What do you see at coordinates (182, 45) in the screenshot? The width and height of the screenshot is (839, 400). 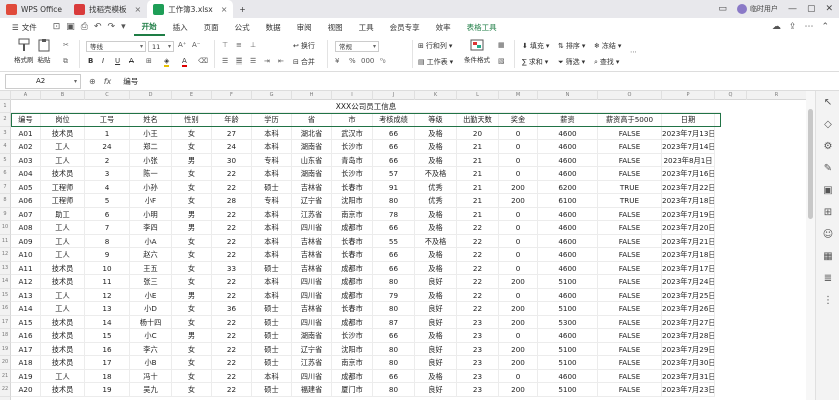 I see `font-grow-icon: A⁺` at bounding box center [182, 45].